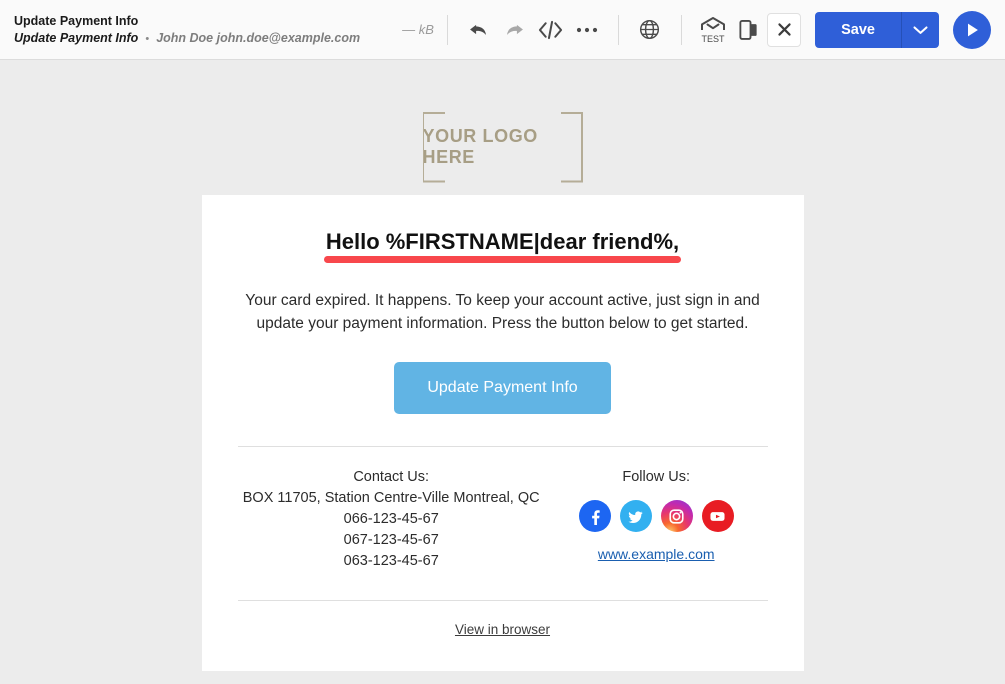  I want to click on footer-divider-top, so click(502, 446).